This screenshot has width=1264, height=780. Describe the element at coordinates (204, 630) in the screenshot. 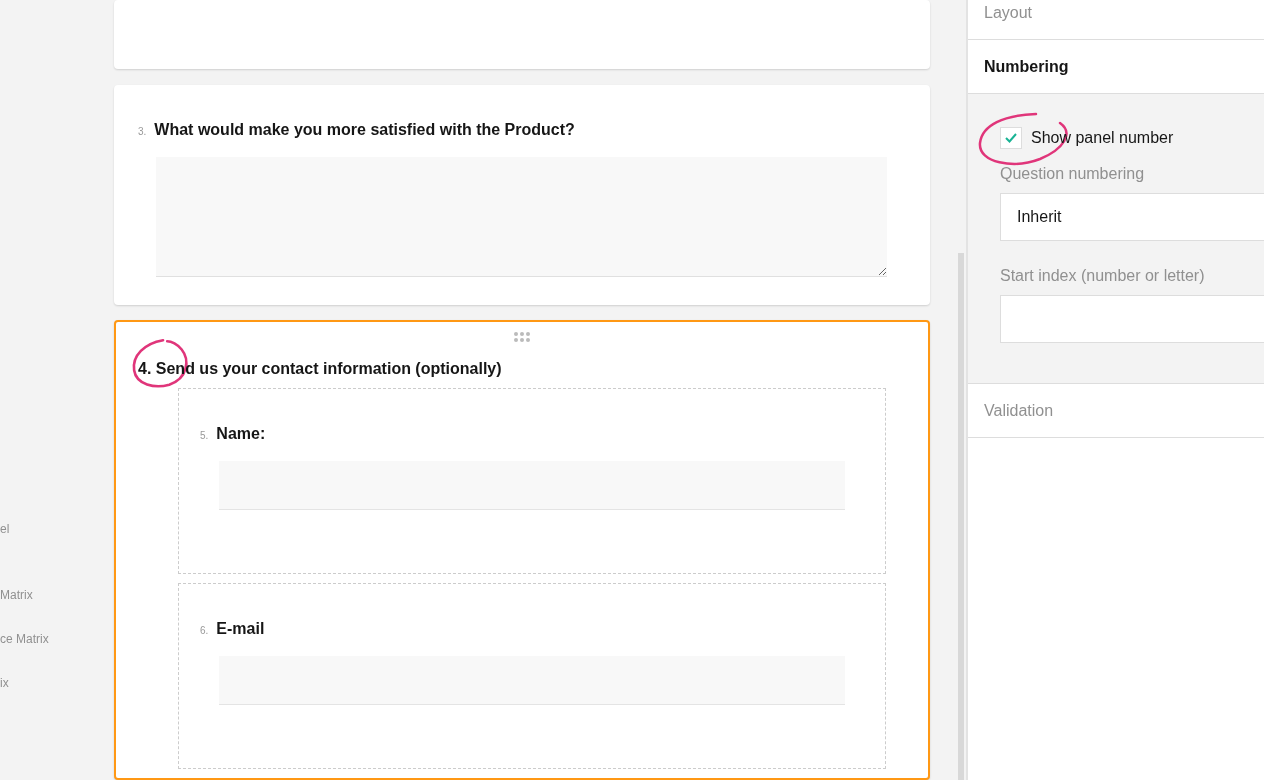

I see `question-number: 6.` at that location.